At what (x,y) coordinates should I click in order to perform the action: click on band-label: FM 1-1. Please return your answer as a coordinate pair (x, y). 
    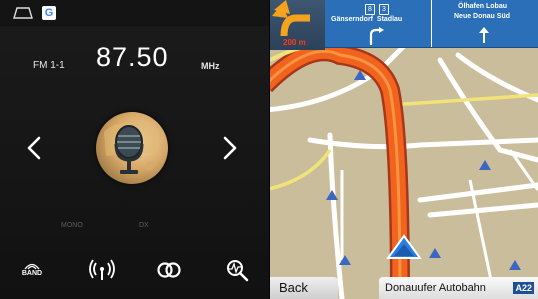
    Looking at the image, I should click on (49, 65).